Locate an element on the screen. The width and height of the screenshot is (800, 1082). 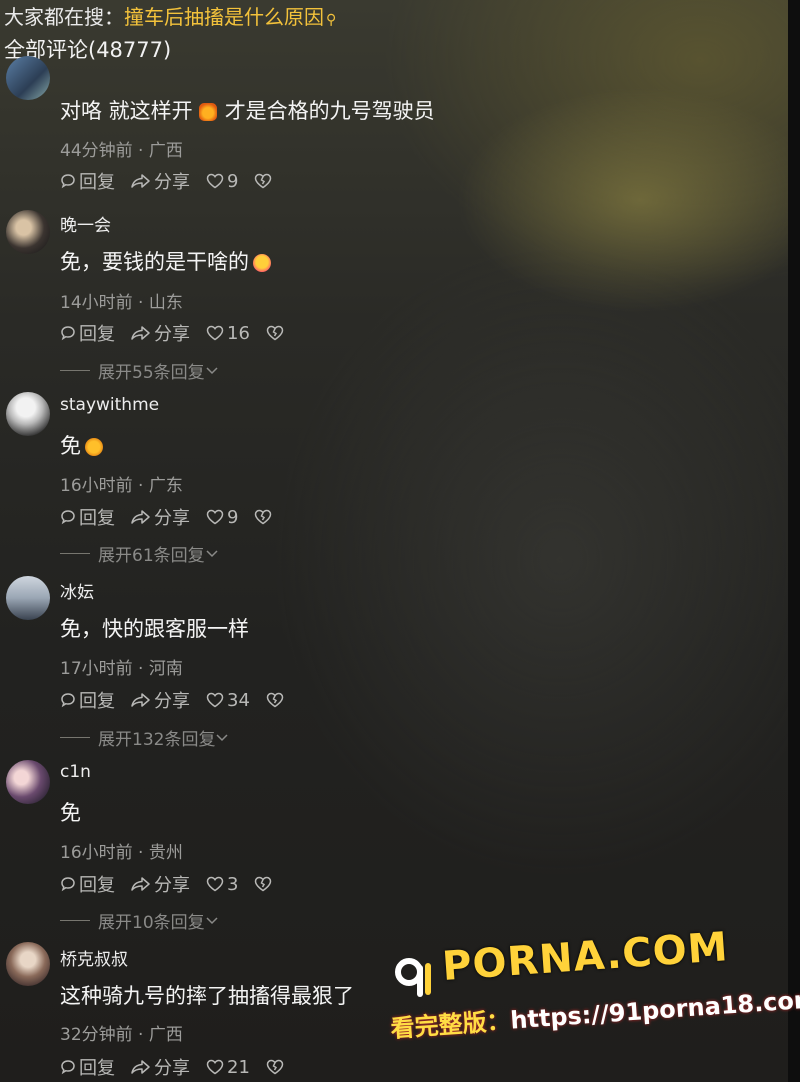
comment-actions: 回复 分享 16 is located at coordinates (181, 333).